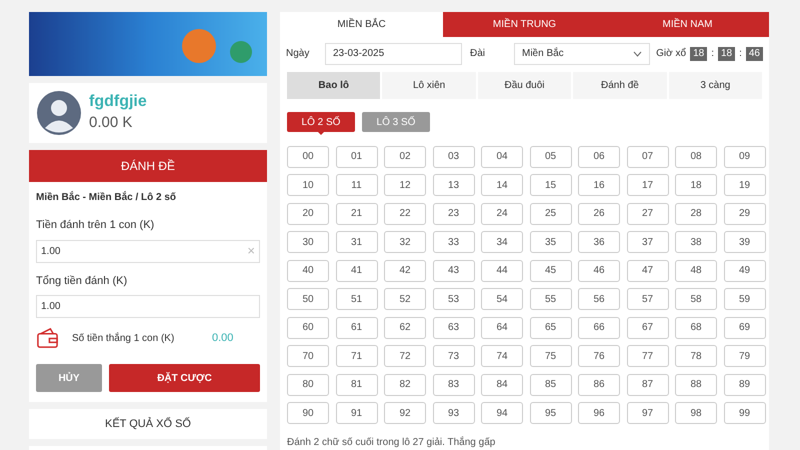  What do you see at coordinates (148, 424) in the screenshot?
I see `sidebar-link: KẾT QUẢ XỔ SỐ` at bounding box center [148, 424].